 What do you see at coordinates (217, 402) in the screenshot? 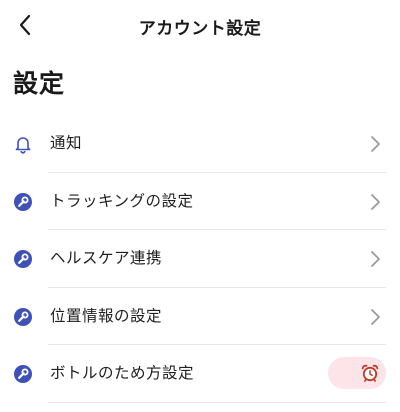
I see `divider` at bounding box center [217, 402].